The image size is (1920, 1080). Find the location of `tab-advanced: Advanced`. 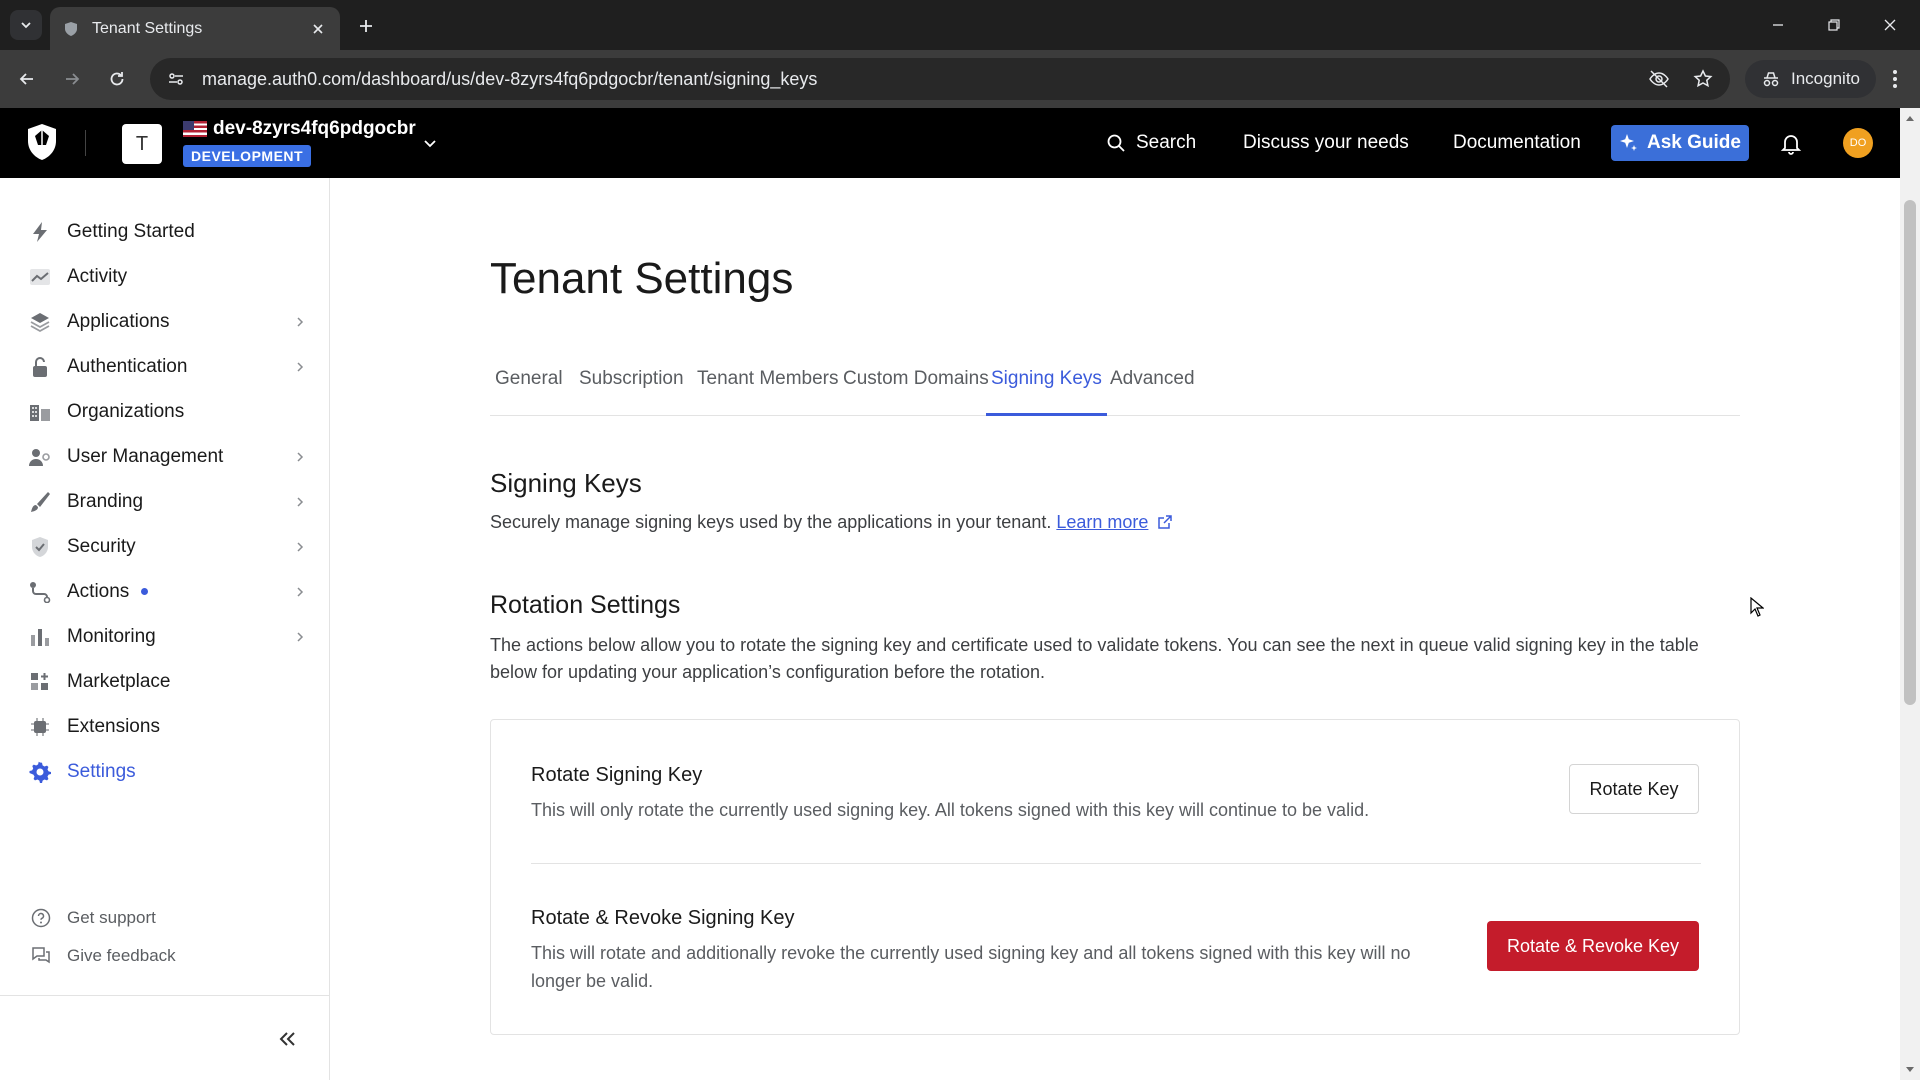

tab-advanced: Advanced is located at coordinates (1152, 392).